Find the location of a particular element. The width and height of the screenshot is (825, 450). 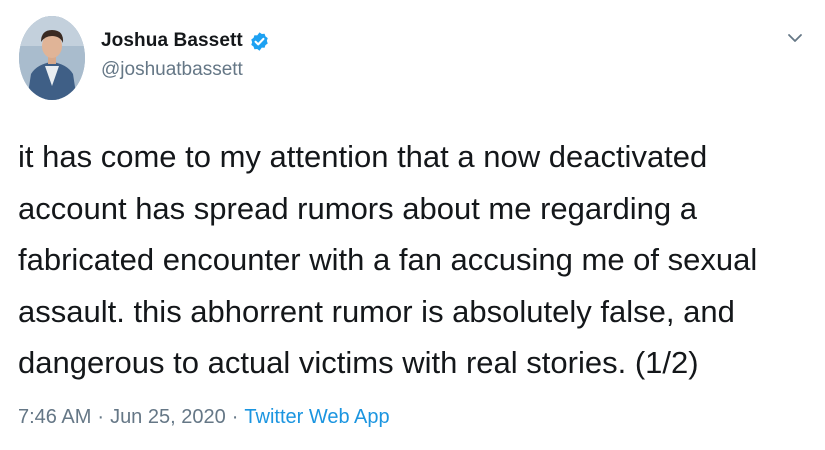

tweet-meta: 7:46 AM · Jun 25, 2020 · Twitter Web App is located at coordinates (204, 417).